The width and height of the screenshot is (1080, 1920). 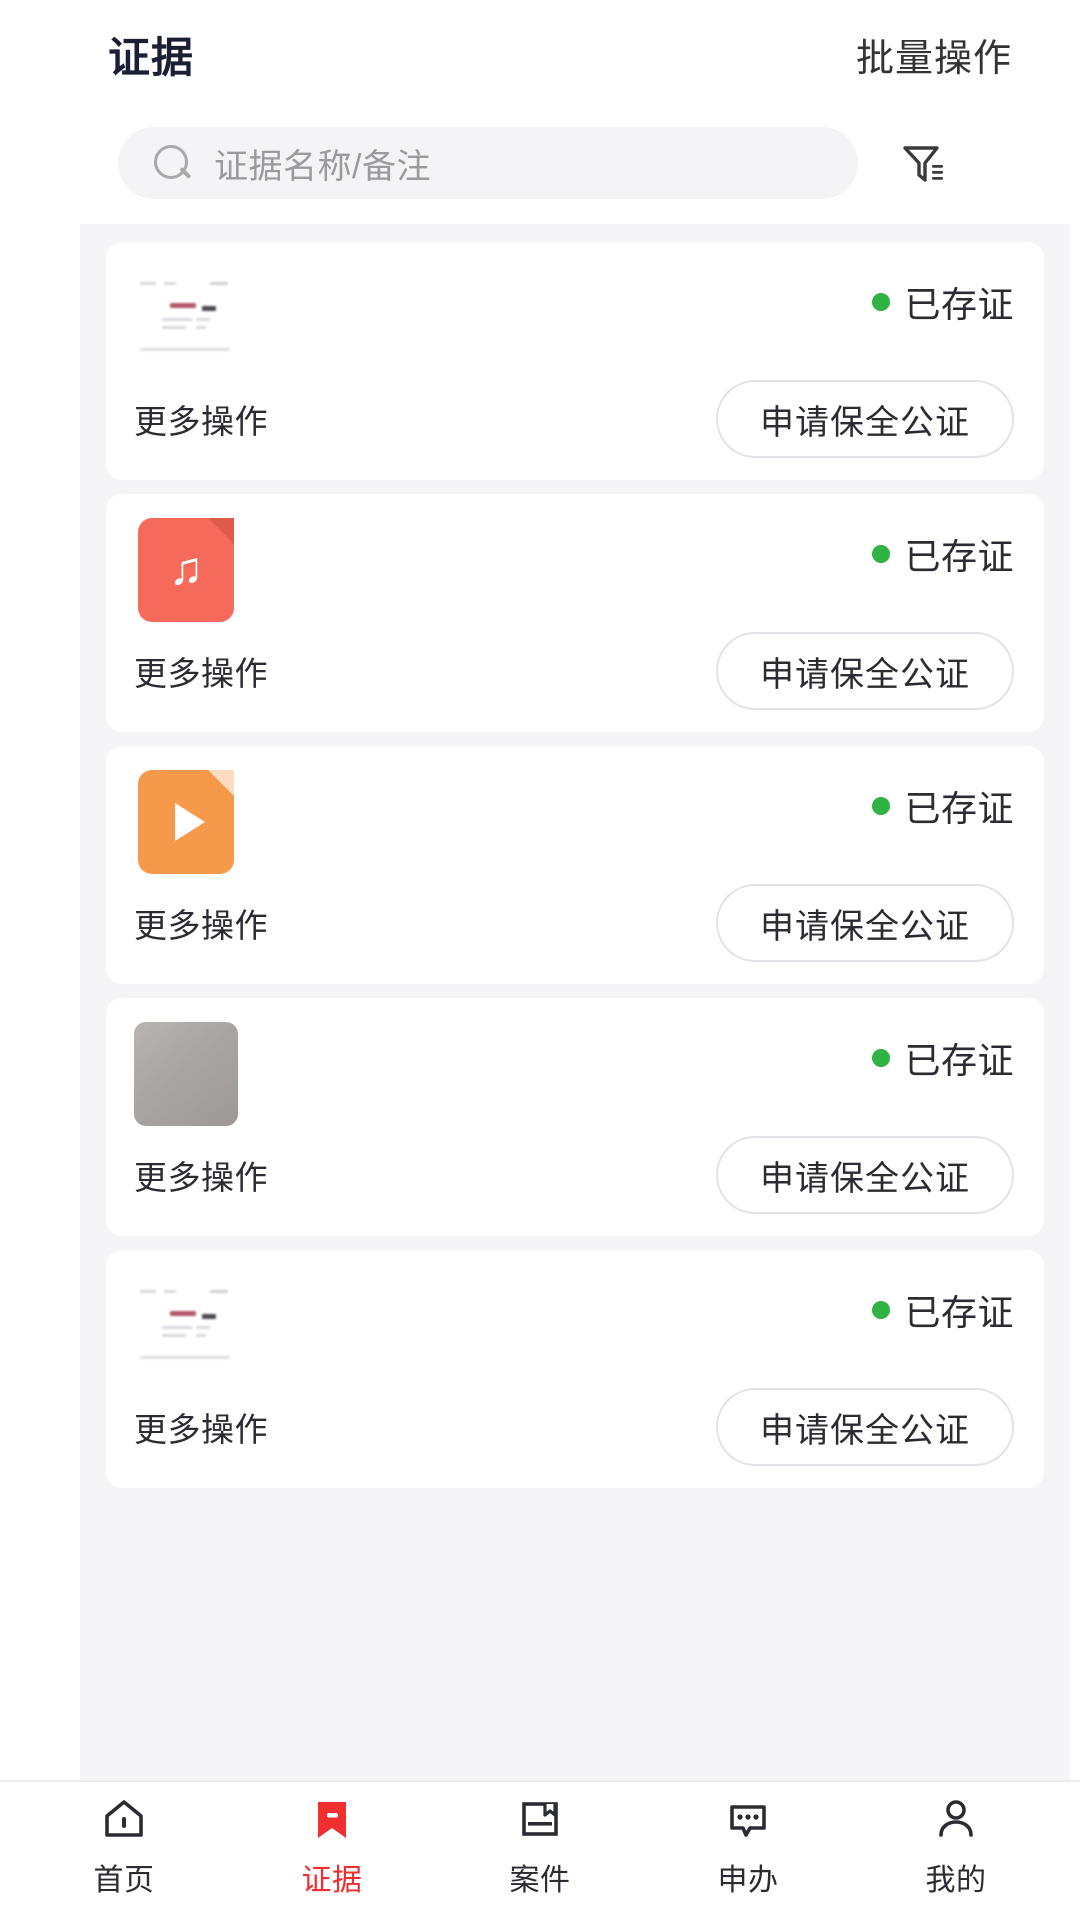 I want to click on app-header: 证据 批量操作, so click(x=540, y=54).